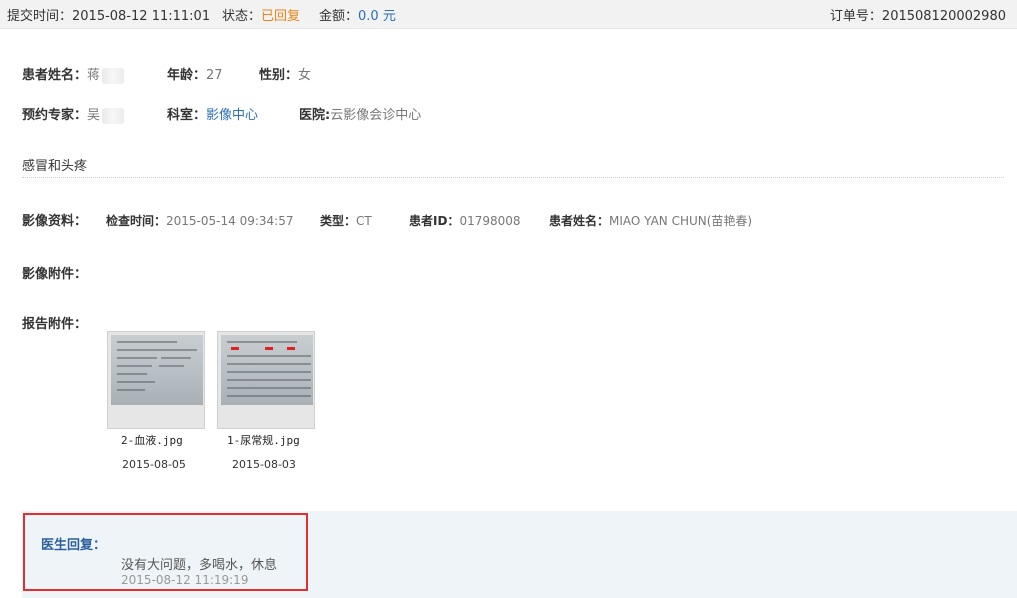 This screenshot has width=1017, height=598. I want to click on patient-gender-field: 性别：女, so click(285, 73).